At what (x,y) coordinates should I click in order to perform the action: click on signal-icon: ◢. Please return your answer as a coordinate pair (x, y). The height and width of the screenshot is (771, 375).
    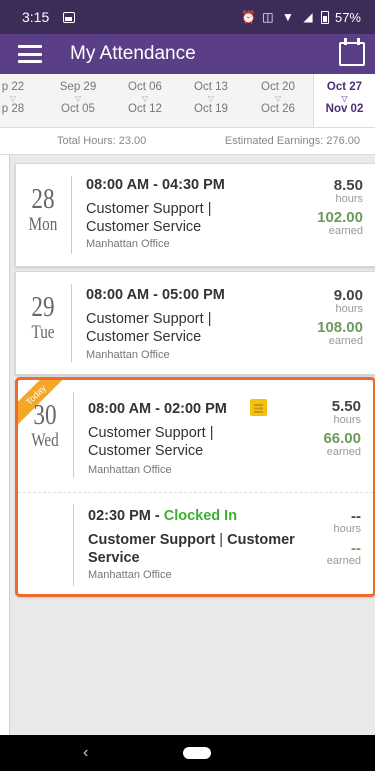
    Looking at the image, I should click on (308, 17).